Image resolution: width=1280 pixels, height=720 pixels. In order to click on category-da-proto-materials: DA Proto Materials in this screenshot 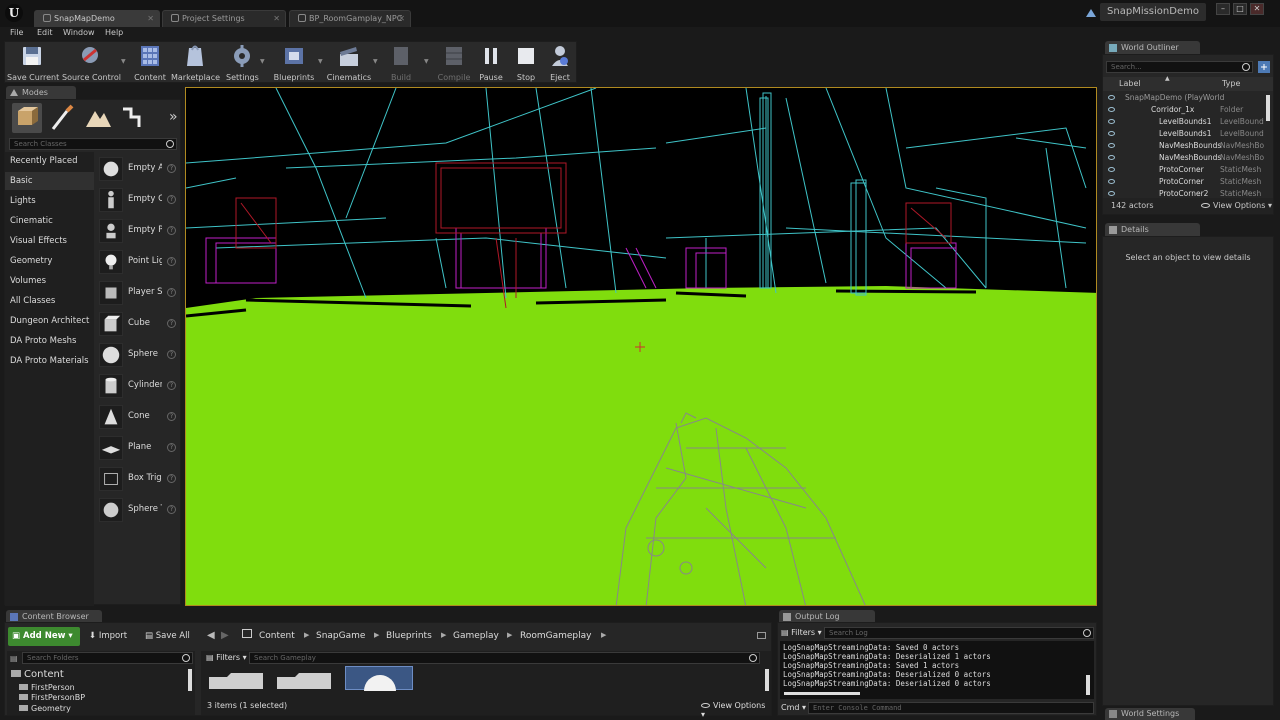, I will do `click(49, 361)`.